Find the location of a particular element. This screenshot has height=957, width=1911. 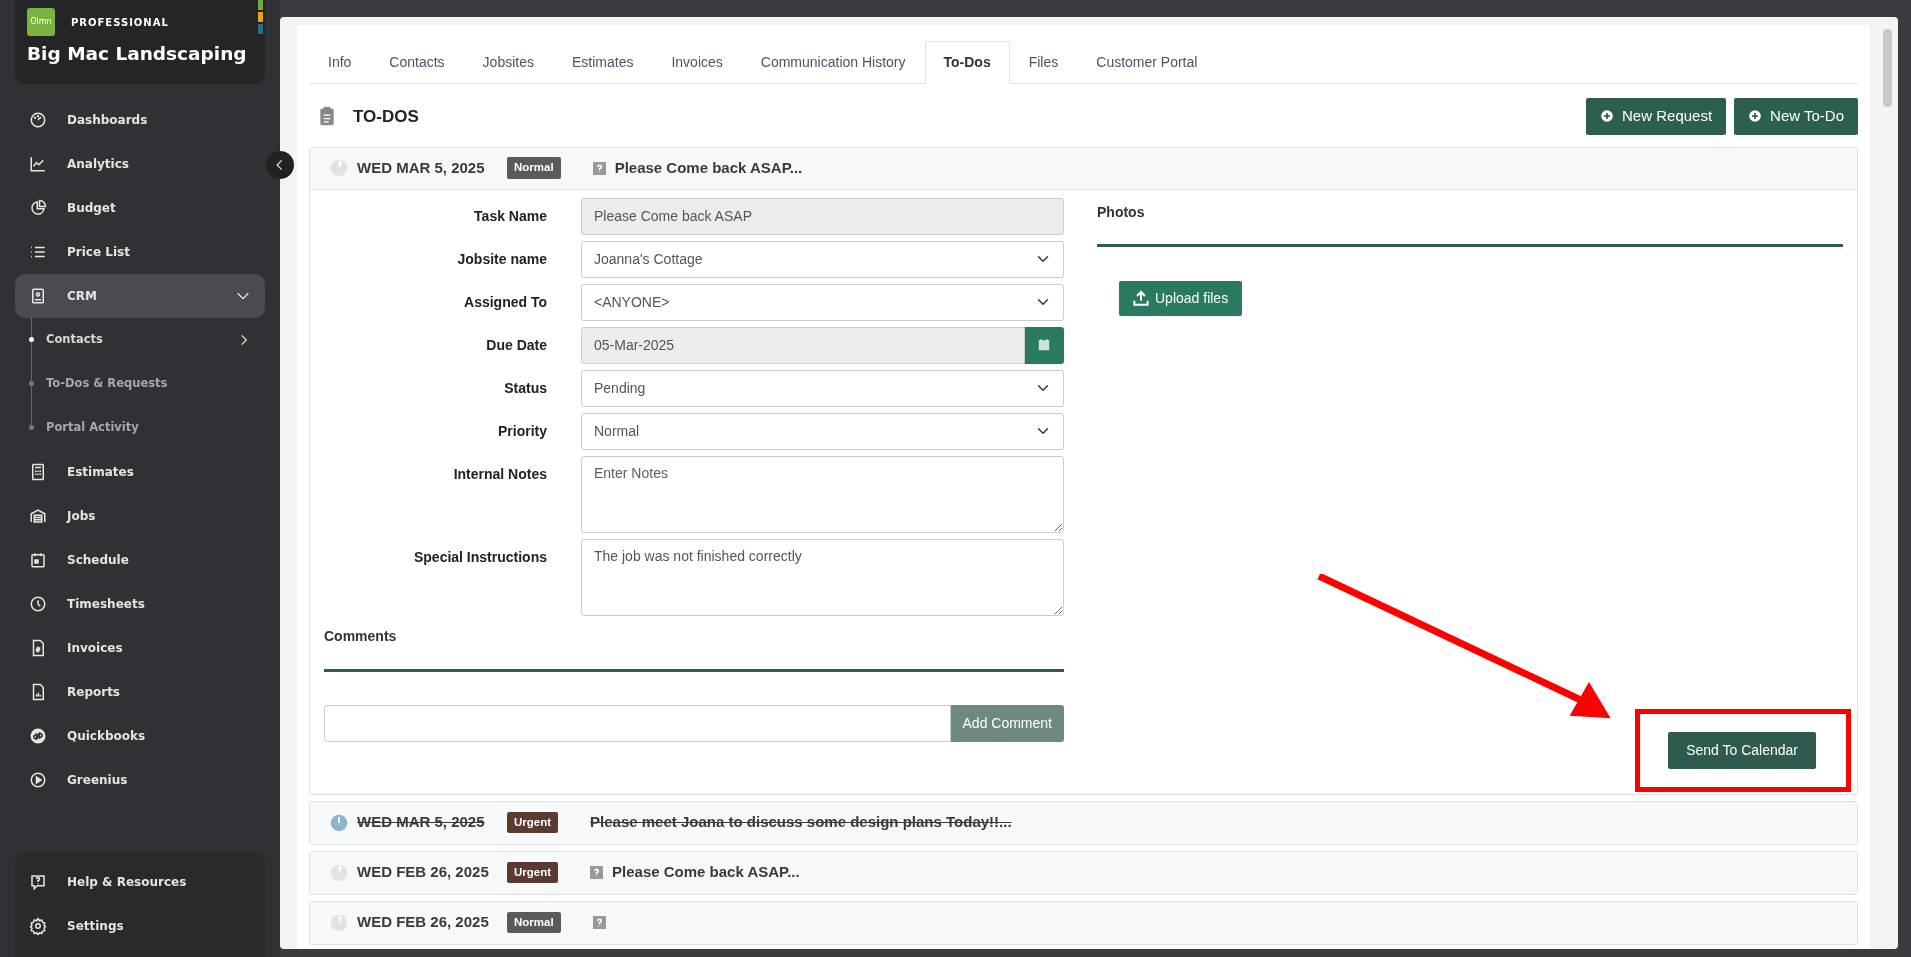

tab: To-Dos is located at coordinates (967, 62).